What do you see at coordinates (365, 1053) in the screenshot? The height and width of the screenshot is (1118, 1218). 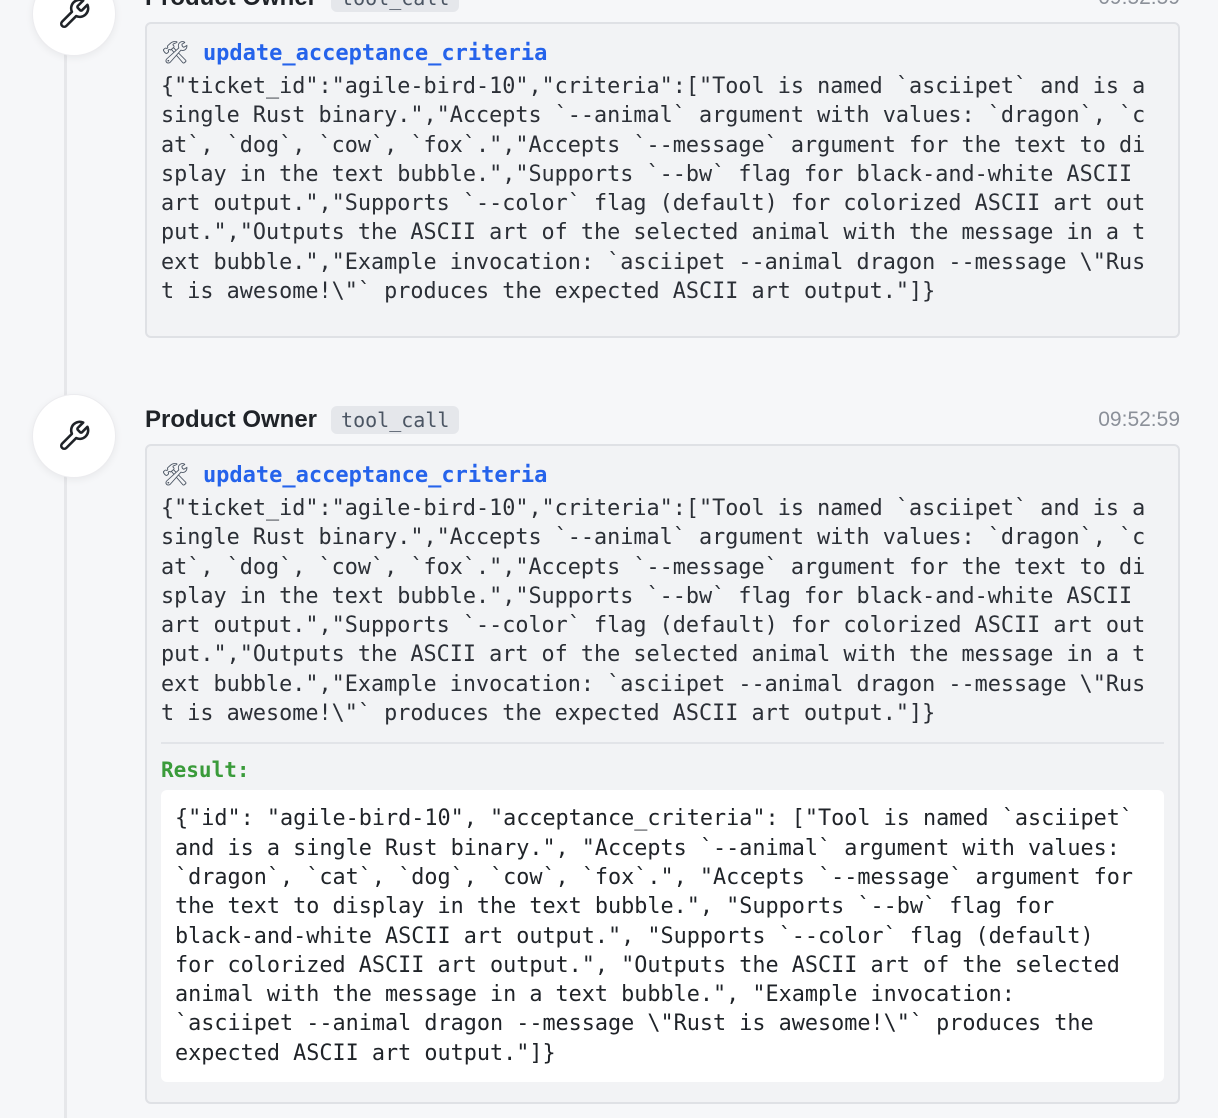 I see `result-line: expected ASCII art output."]}` at bounding box center [365, 1053].